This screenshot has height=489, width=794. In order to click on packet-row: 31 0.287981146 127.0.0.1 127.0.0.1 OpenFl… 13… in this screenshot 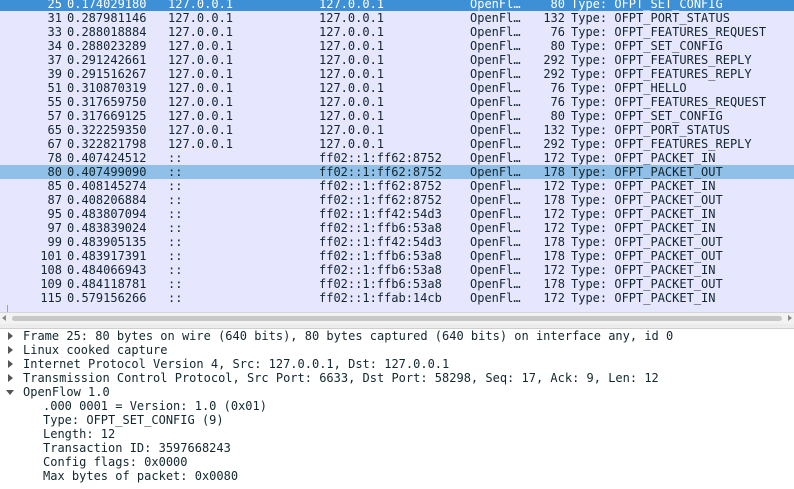, I will do `click(397, 18)`.